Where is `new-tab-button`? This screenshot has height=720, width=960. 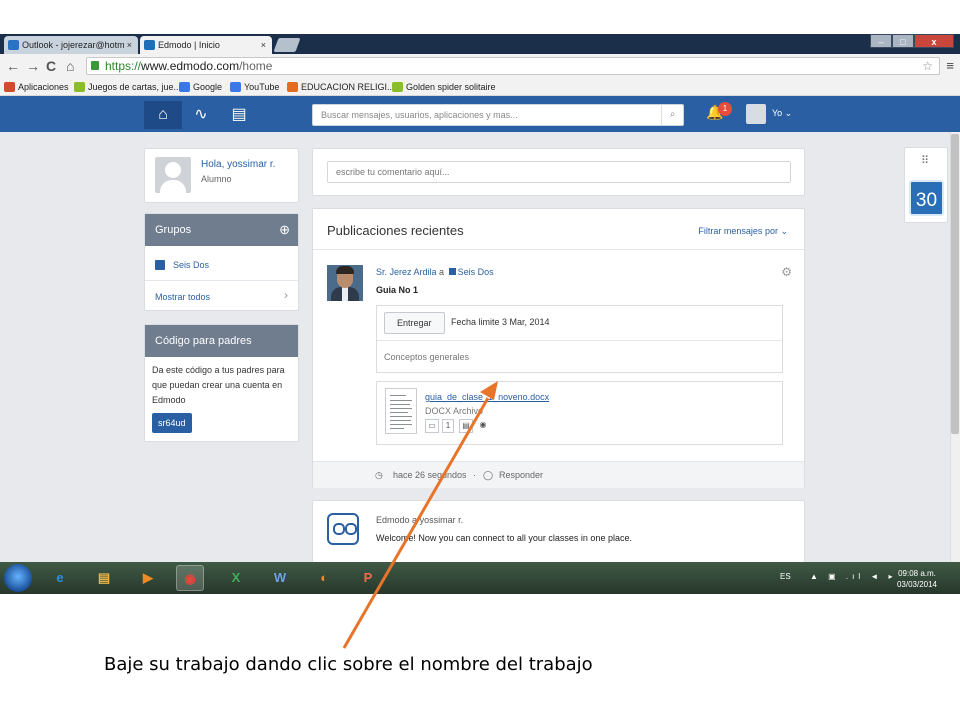
new-tab-button is located at coordinates (287, 45).